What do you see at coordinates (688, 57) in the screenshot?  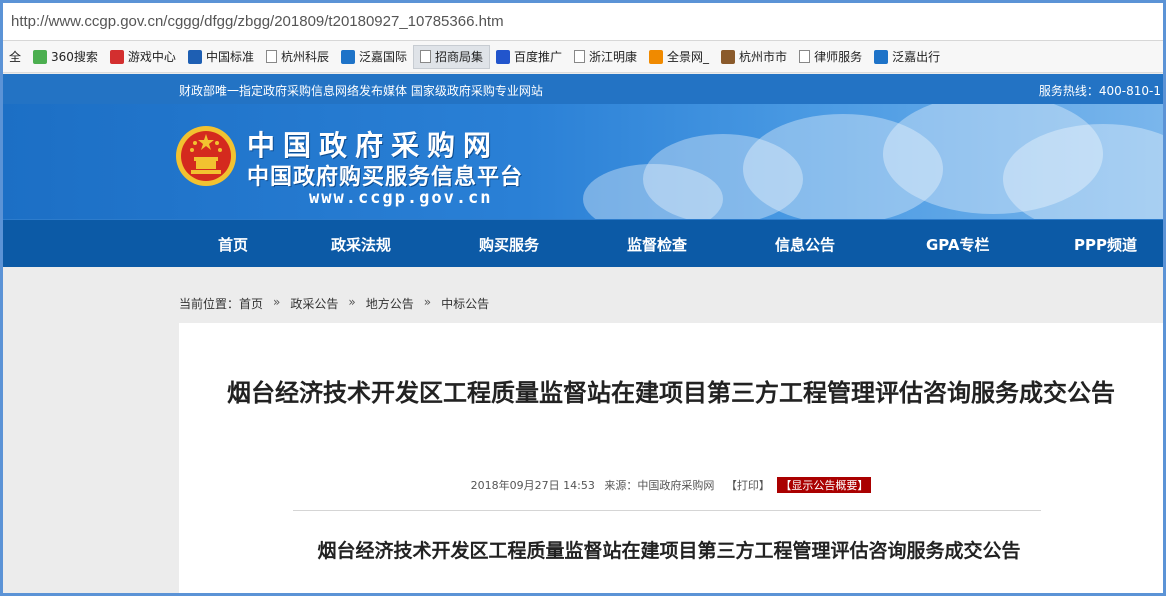 I see `bookmark-label: 全景网_` at bounding box center [688, 57].